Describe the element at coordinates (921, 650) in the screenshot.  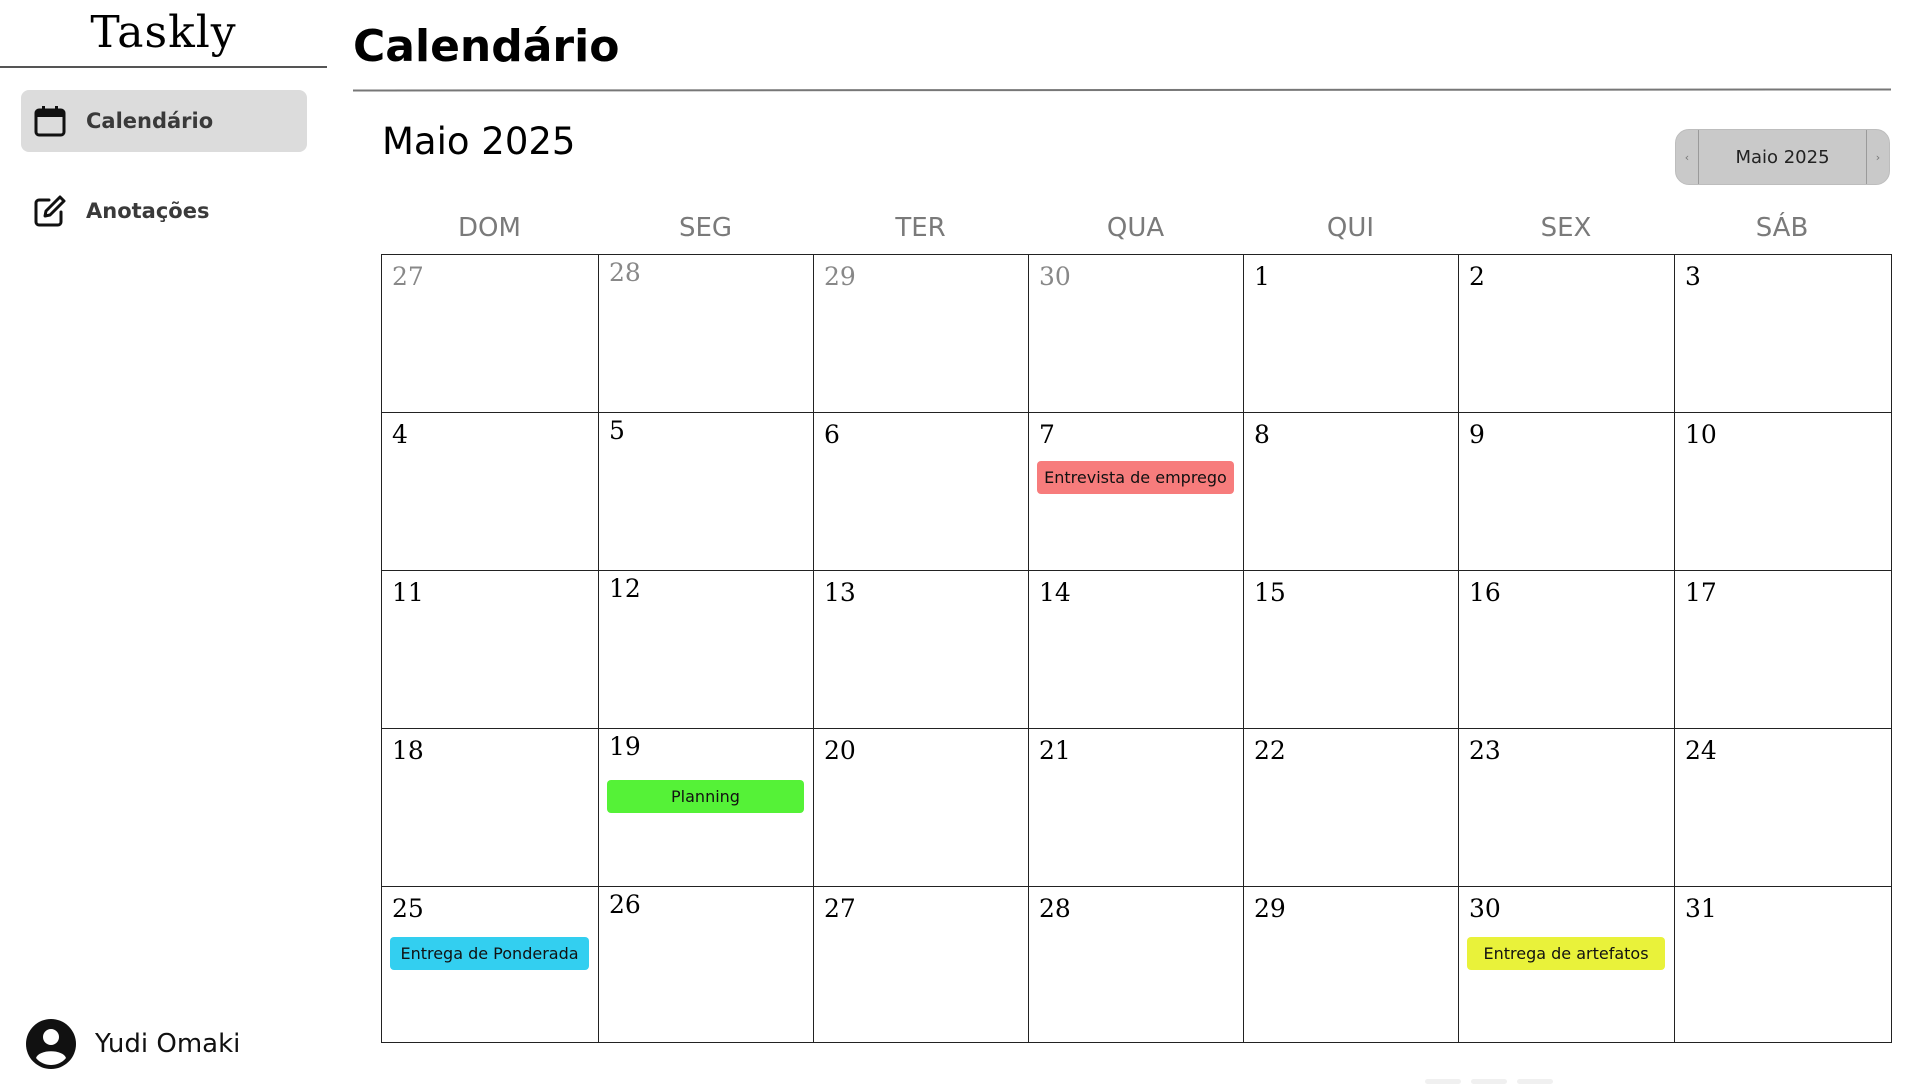
I see `calendar-day-cell: 13` at that location.